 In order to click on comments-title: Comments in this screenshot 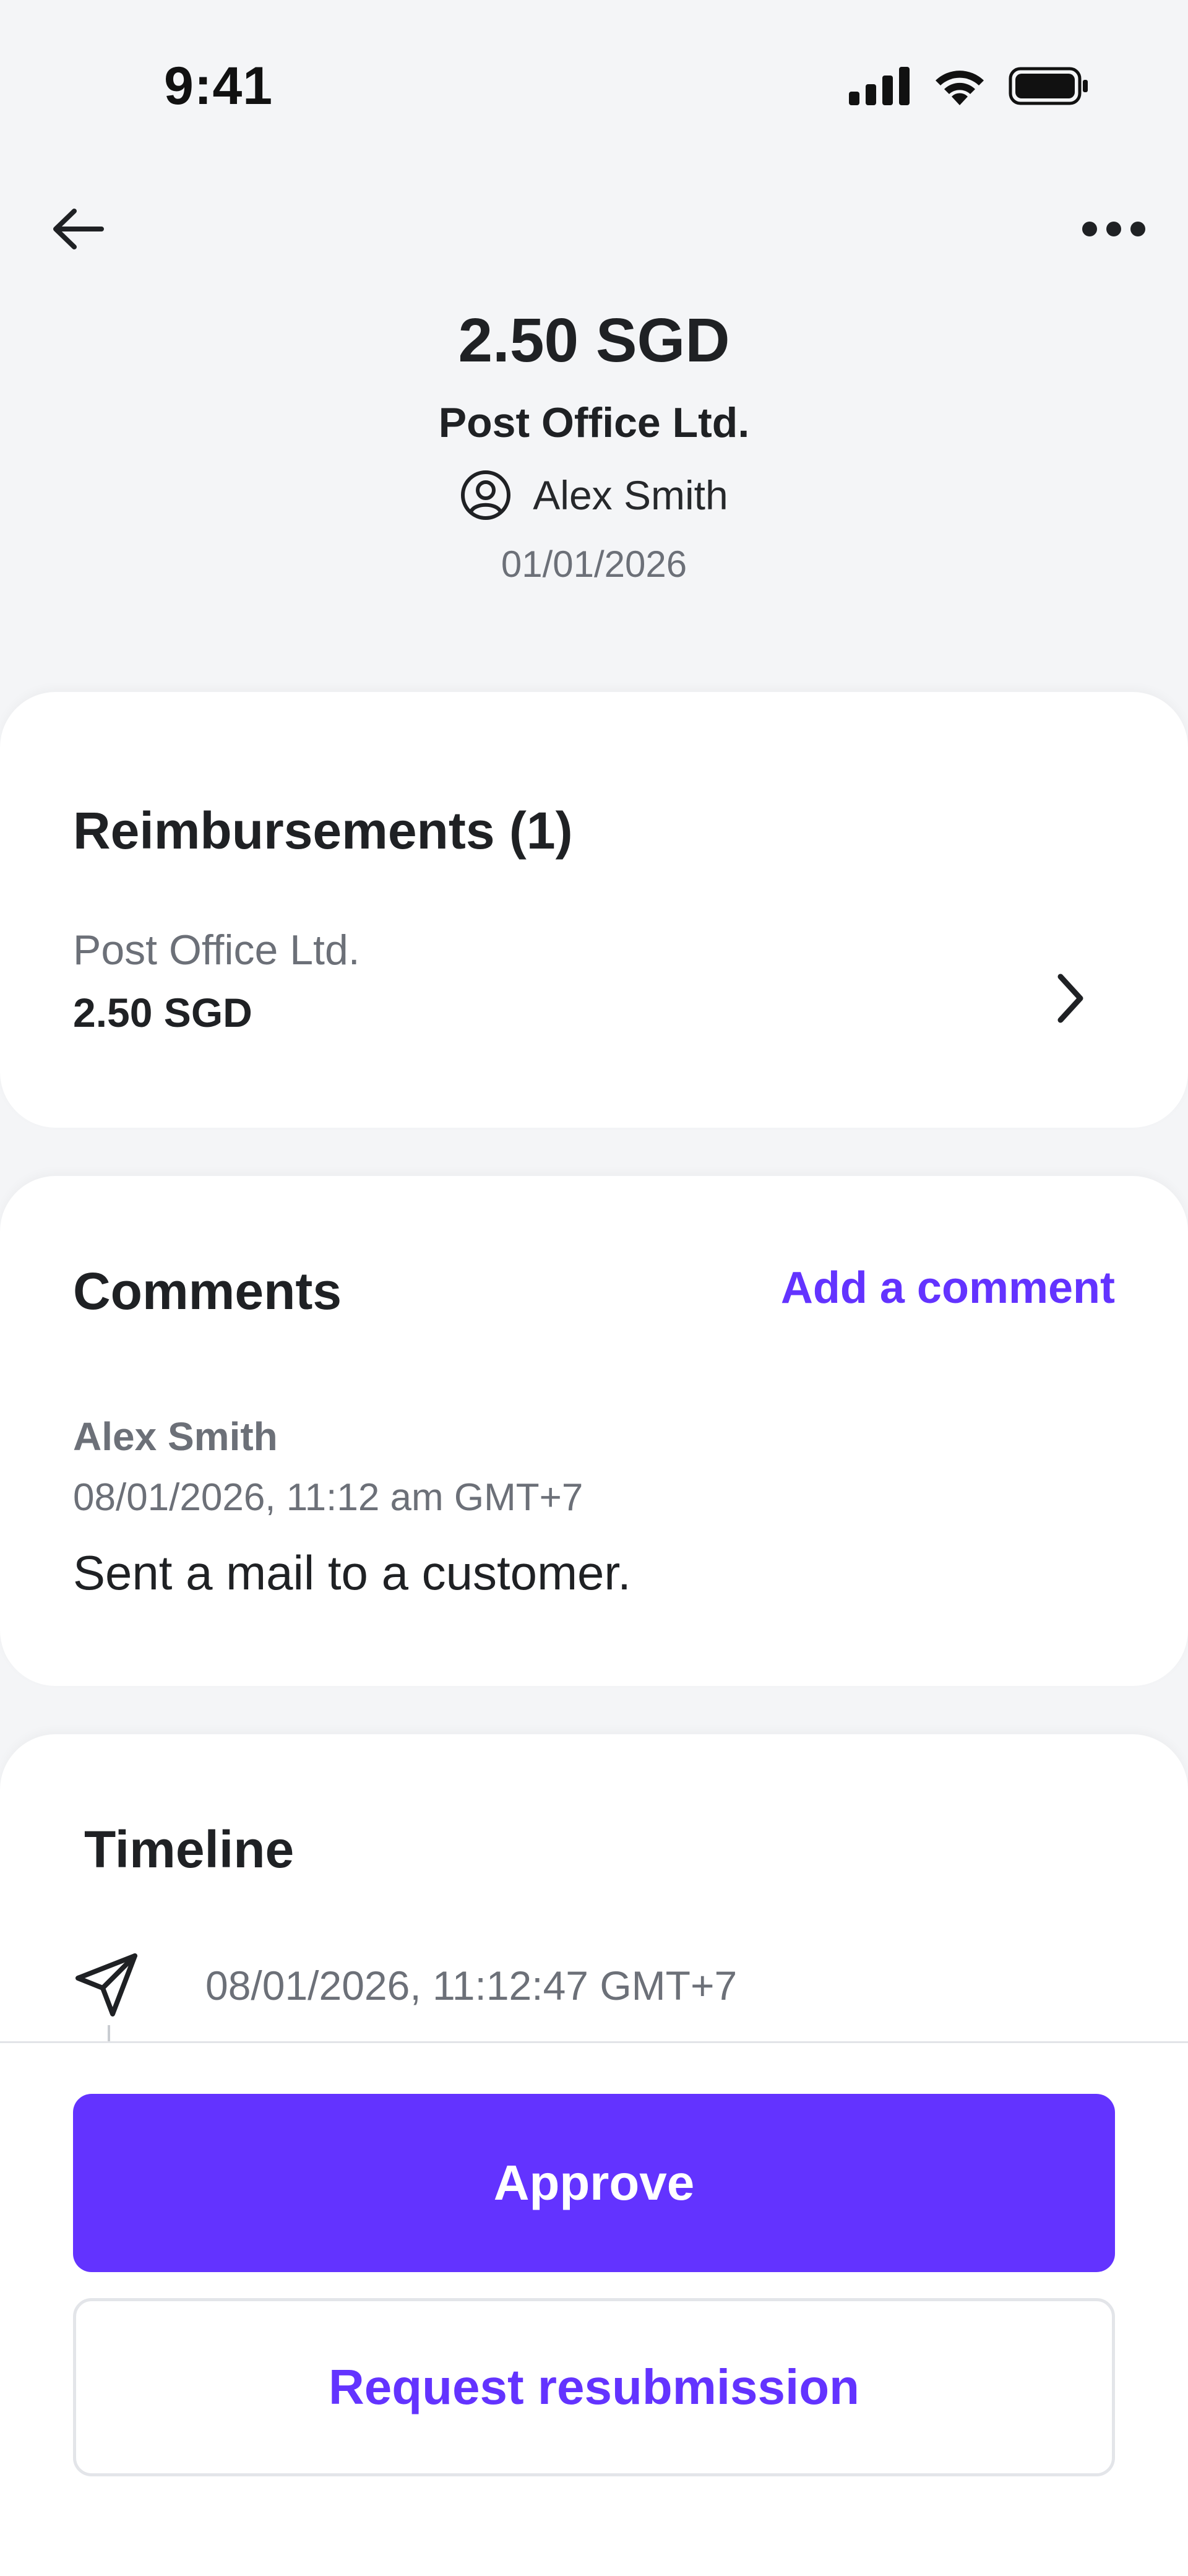, I will do `click(207, 1291)`.